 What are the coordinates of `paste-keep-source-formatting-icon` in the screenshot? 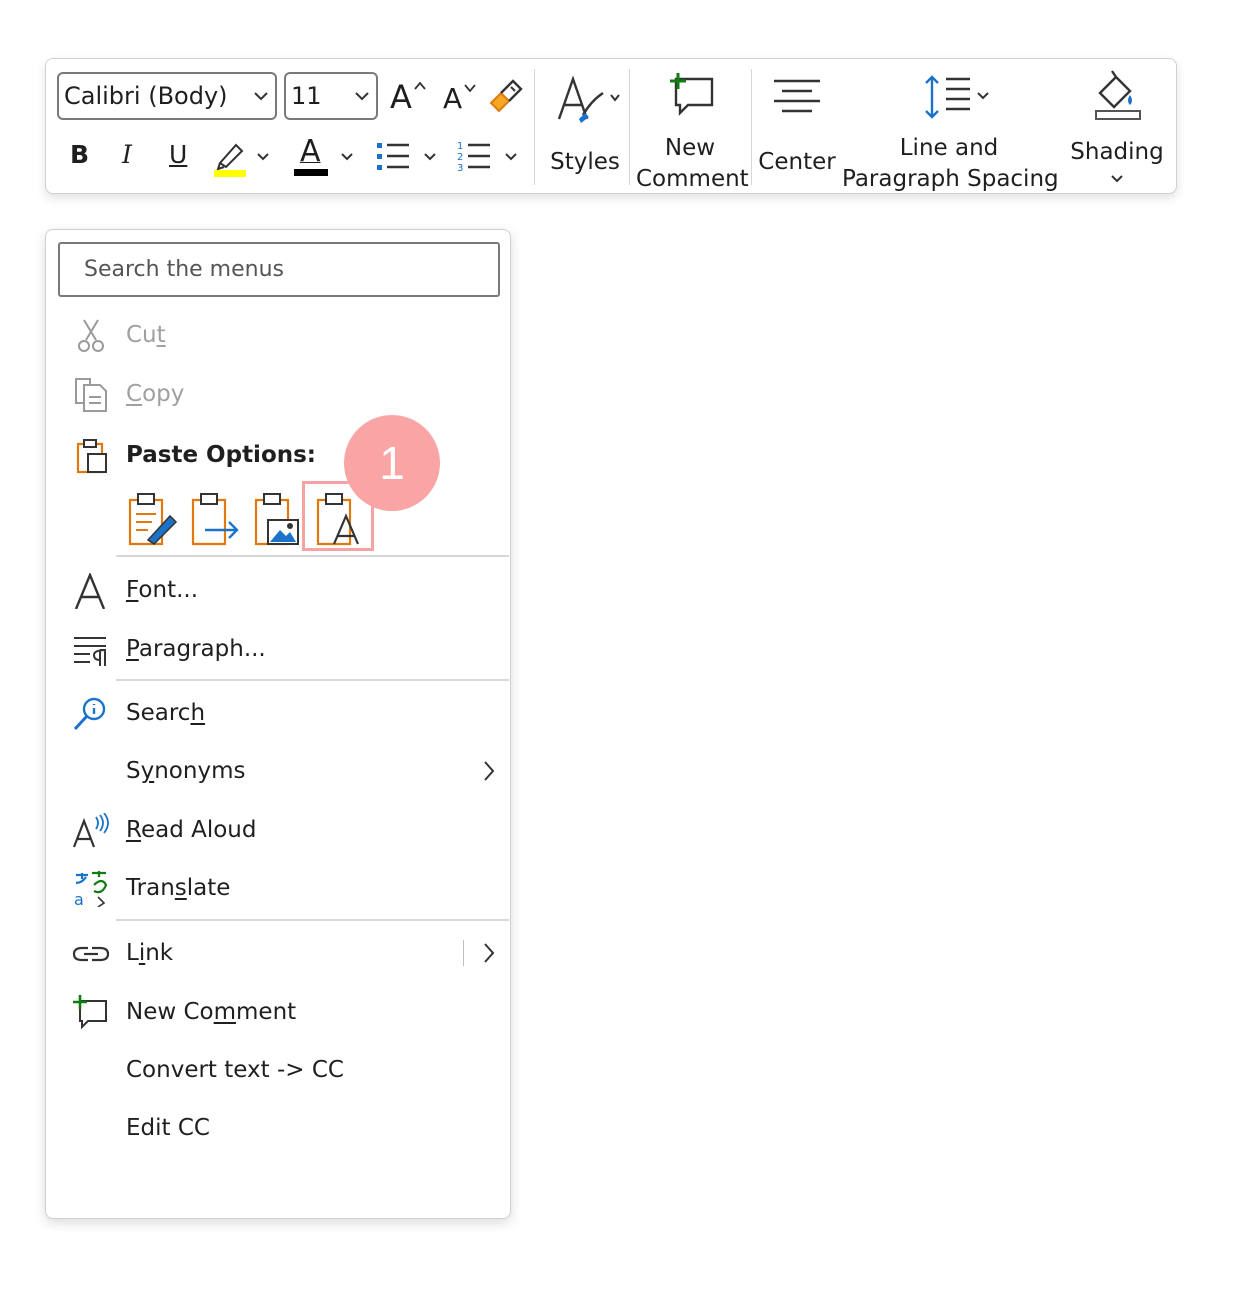 It's located at (152, 520).